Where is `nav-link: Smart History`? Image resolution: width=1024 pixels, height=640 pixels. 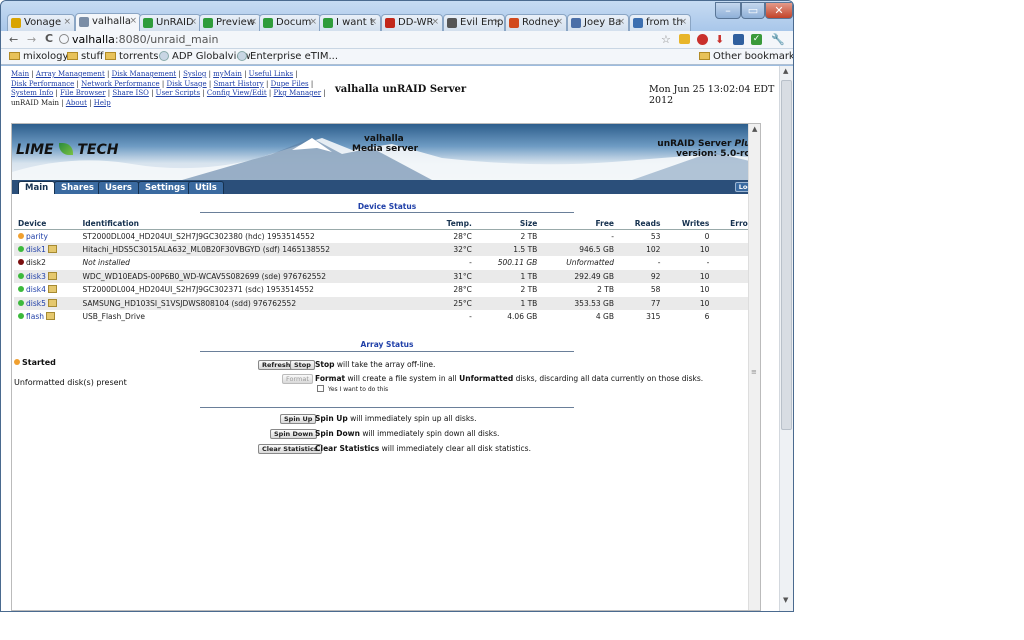
nav-link: Smart History is located at coordinates (239, 84).